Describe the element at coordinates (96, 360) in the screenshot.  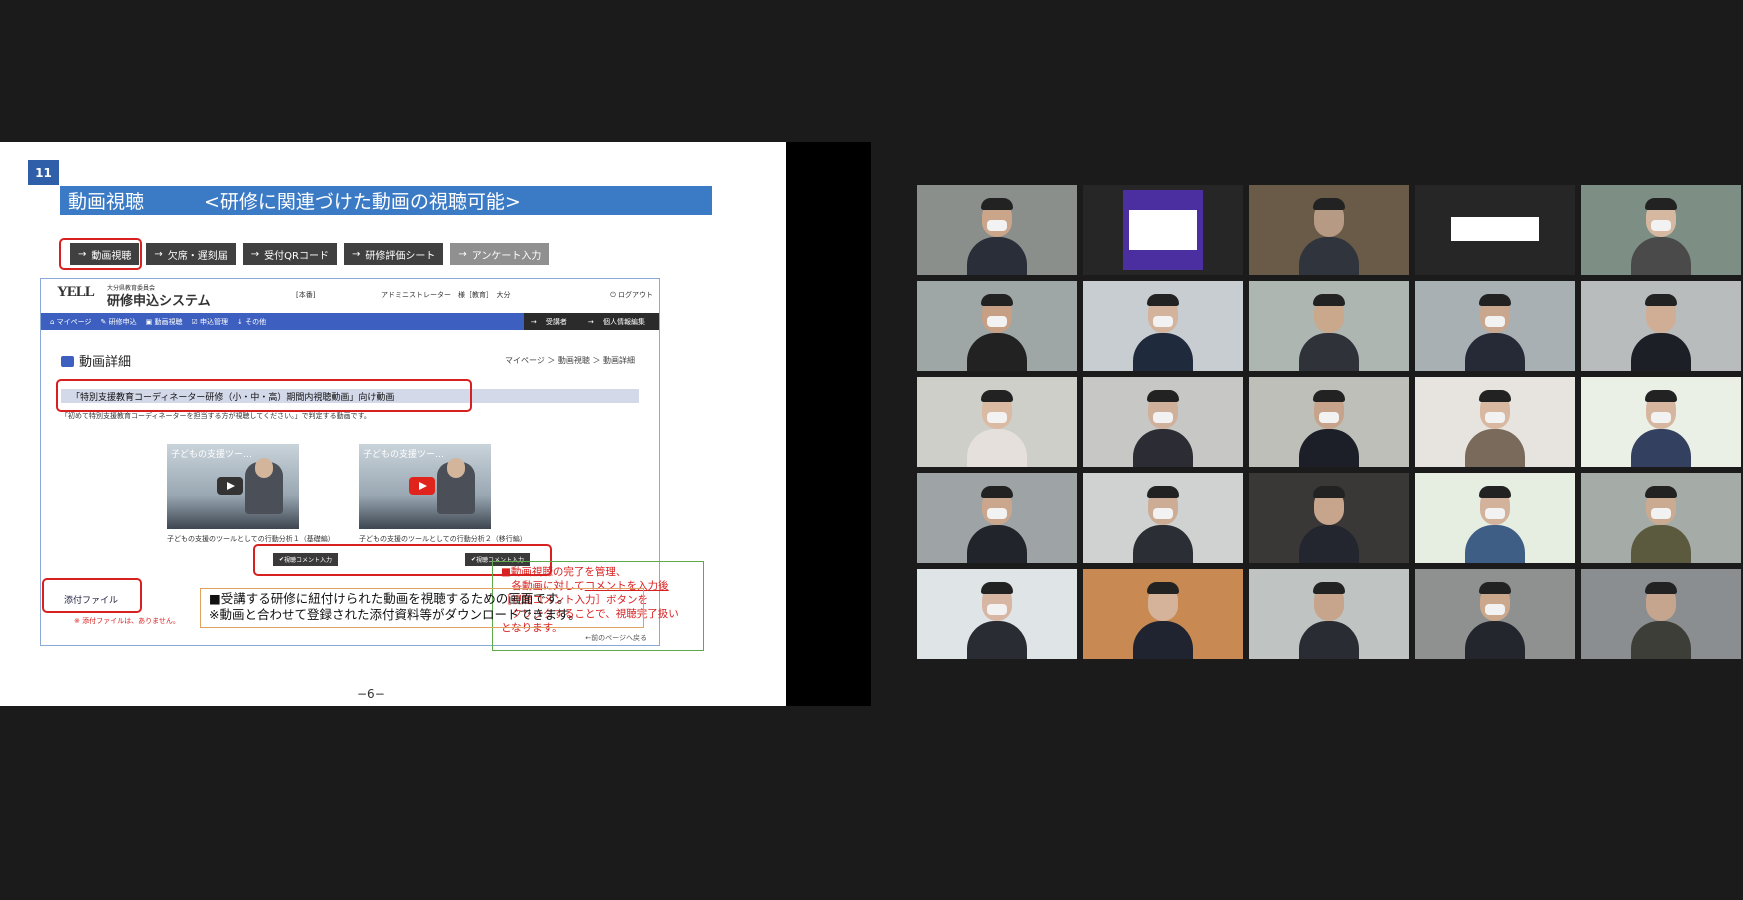
I see `section-title: 動画詳細` at that location.